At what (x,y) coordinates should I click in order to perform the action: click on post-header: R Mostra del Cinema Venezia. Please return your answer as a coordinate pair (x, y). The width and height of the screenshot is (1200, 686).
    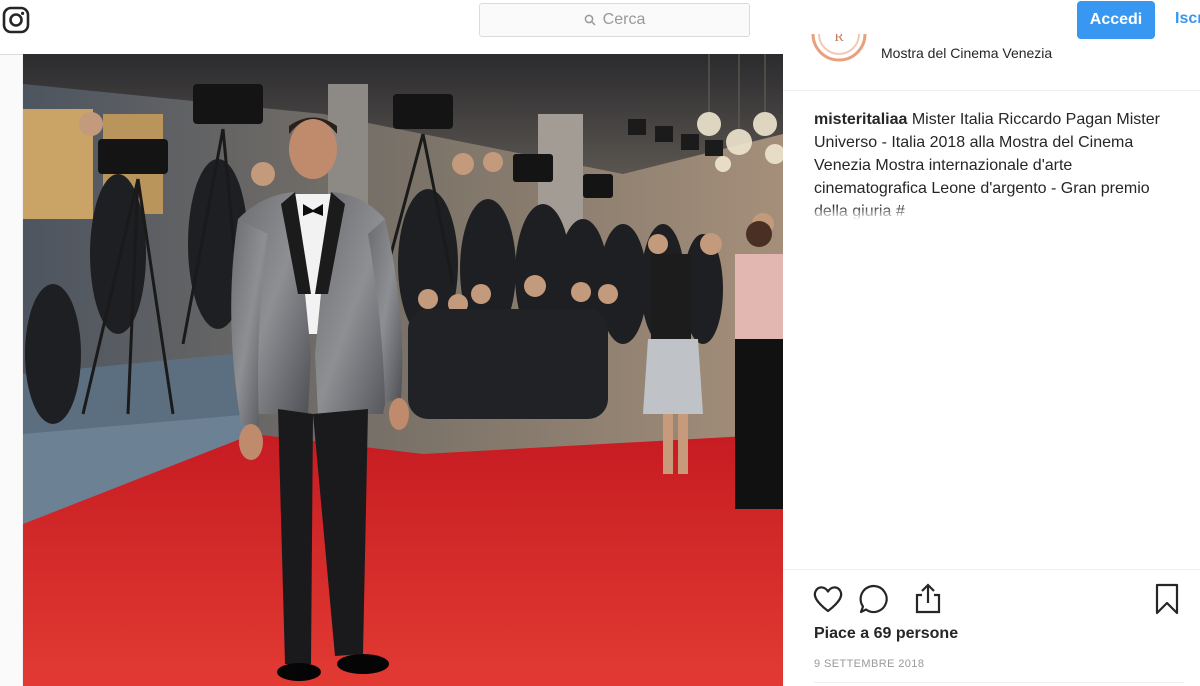
    Looking at the image, I should click on (991, 62).